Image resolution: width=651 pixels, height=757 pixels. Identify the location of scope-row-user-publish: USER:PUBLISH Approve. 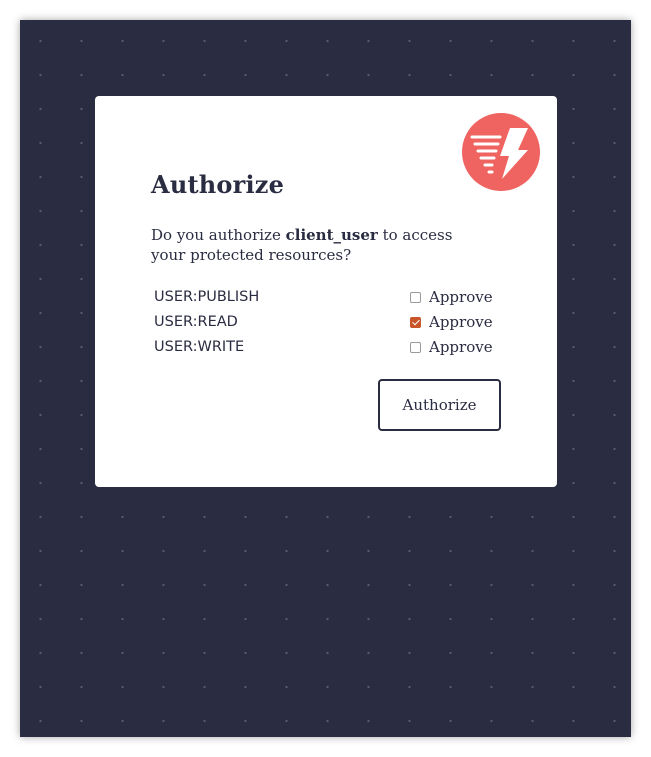
(329, 297).